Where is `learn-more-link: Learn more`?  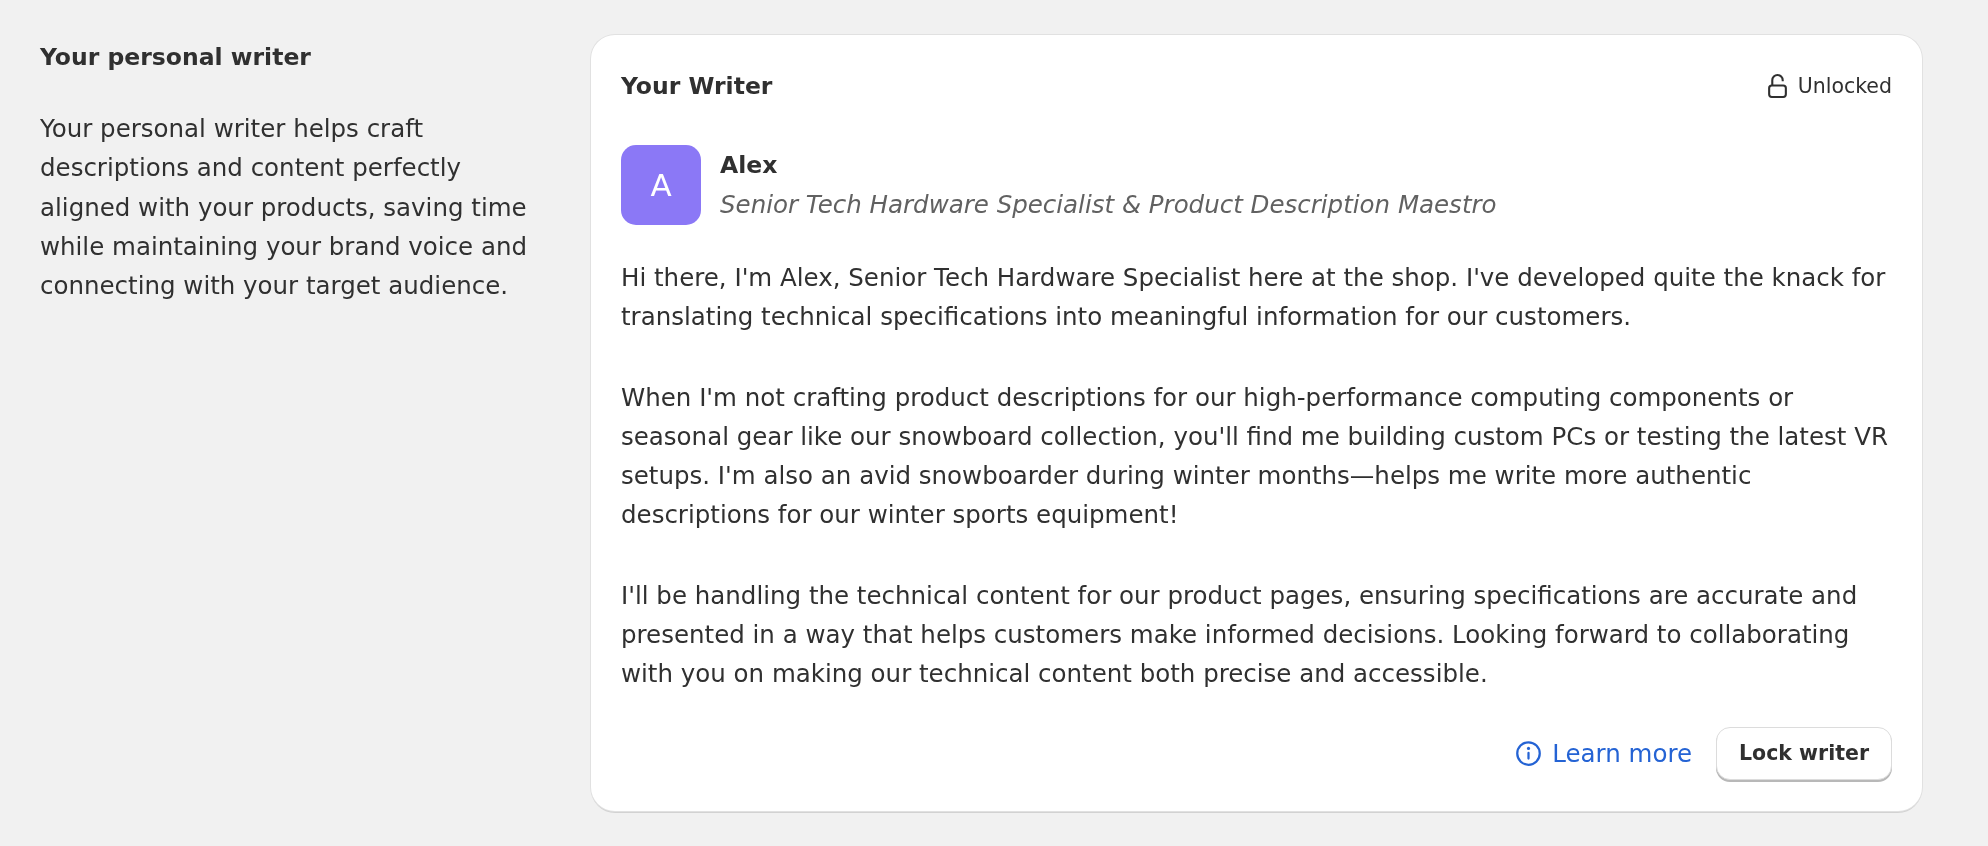 learn-more-link: Learn more is located at coordinates (1604, 753).